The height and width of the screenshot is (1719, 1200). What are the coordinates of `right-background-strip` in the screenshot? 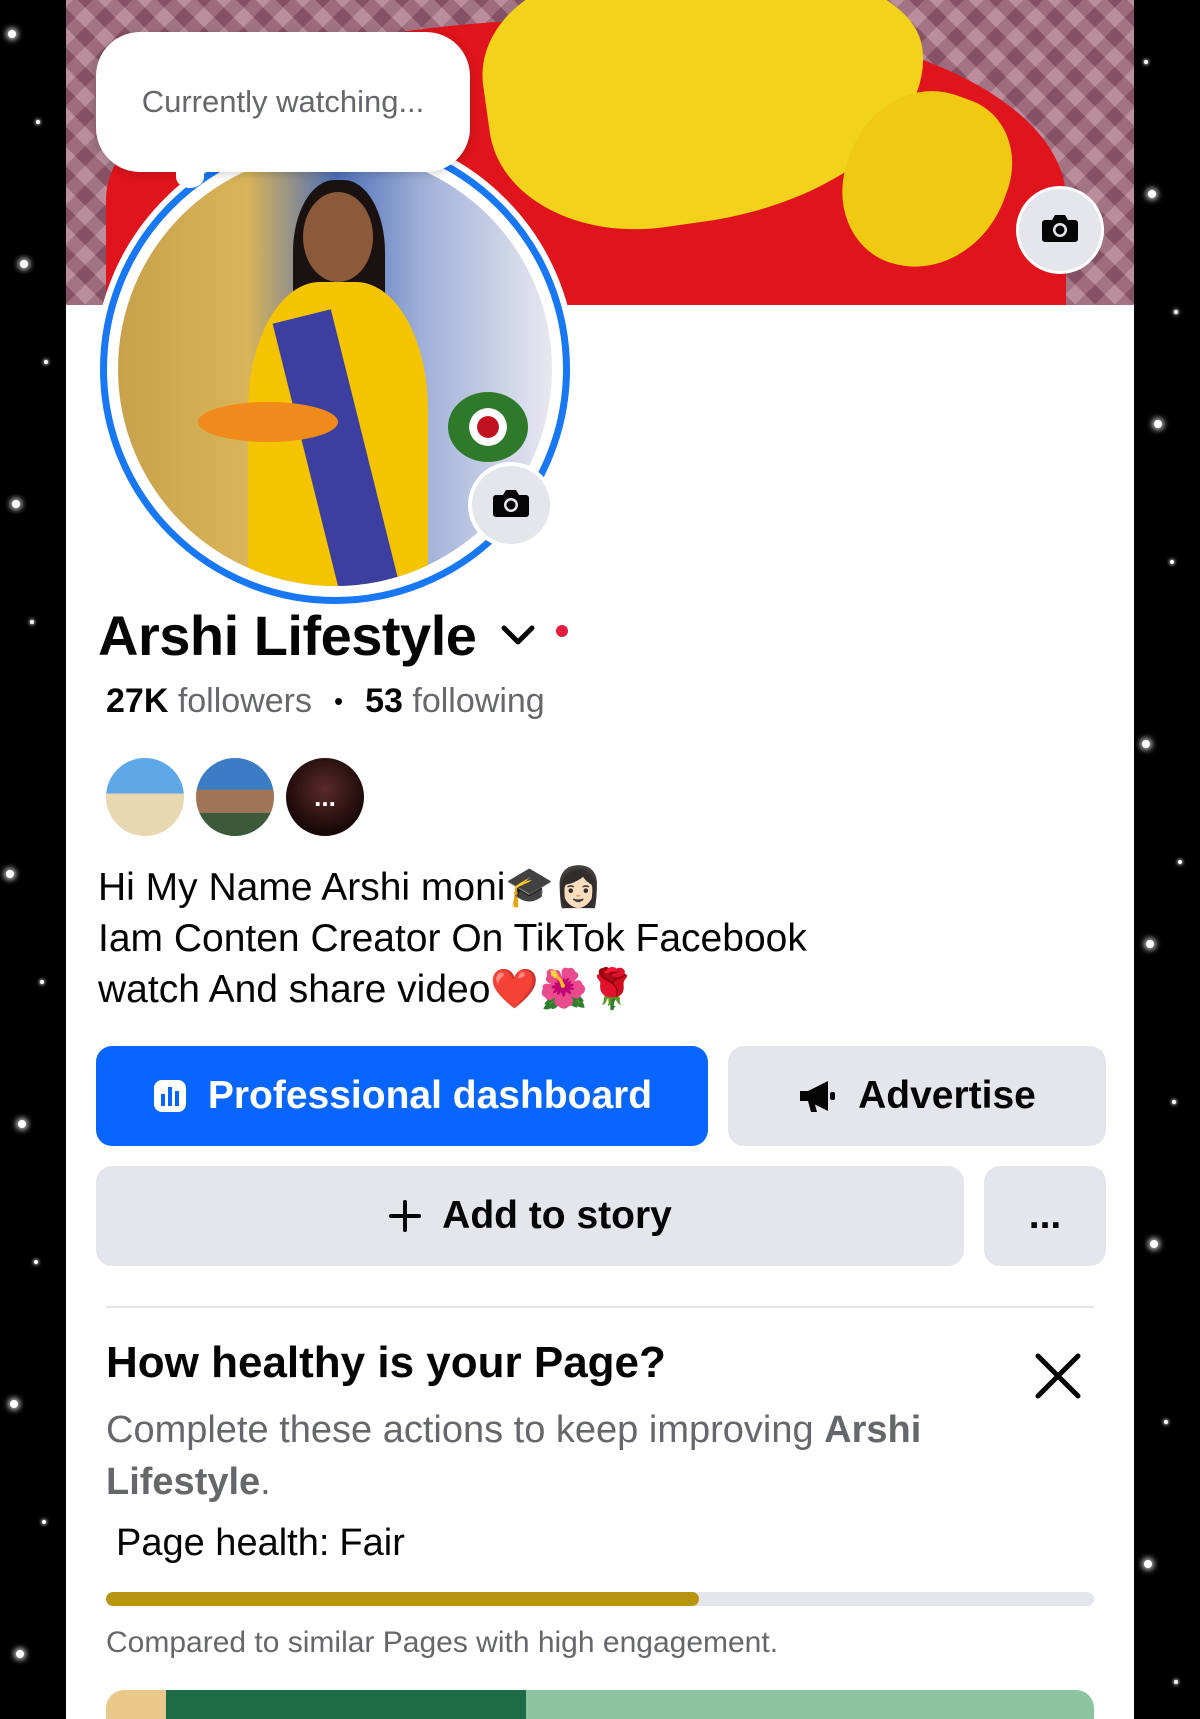 It's located at (1167, 859).